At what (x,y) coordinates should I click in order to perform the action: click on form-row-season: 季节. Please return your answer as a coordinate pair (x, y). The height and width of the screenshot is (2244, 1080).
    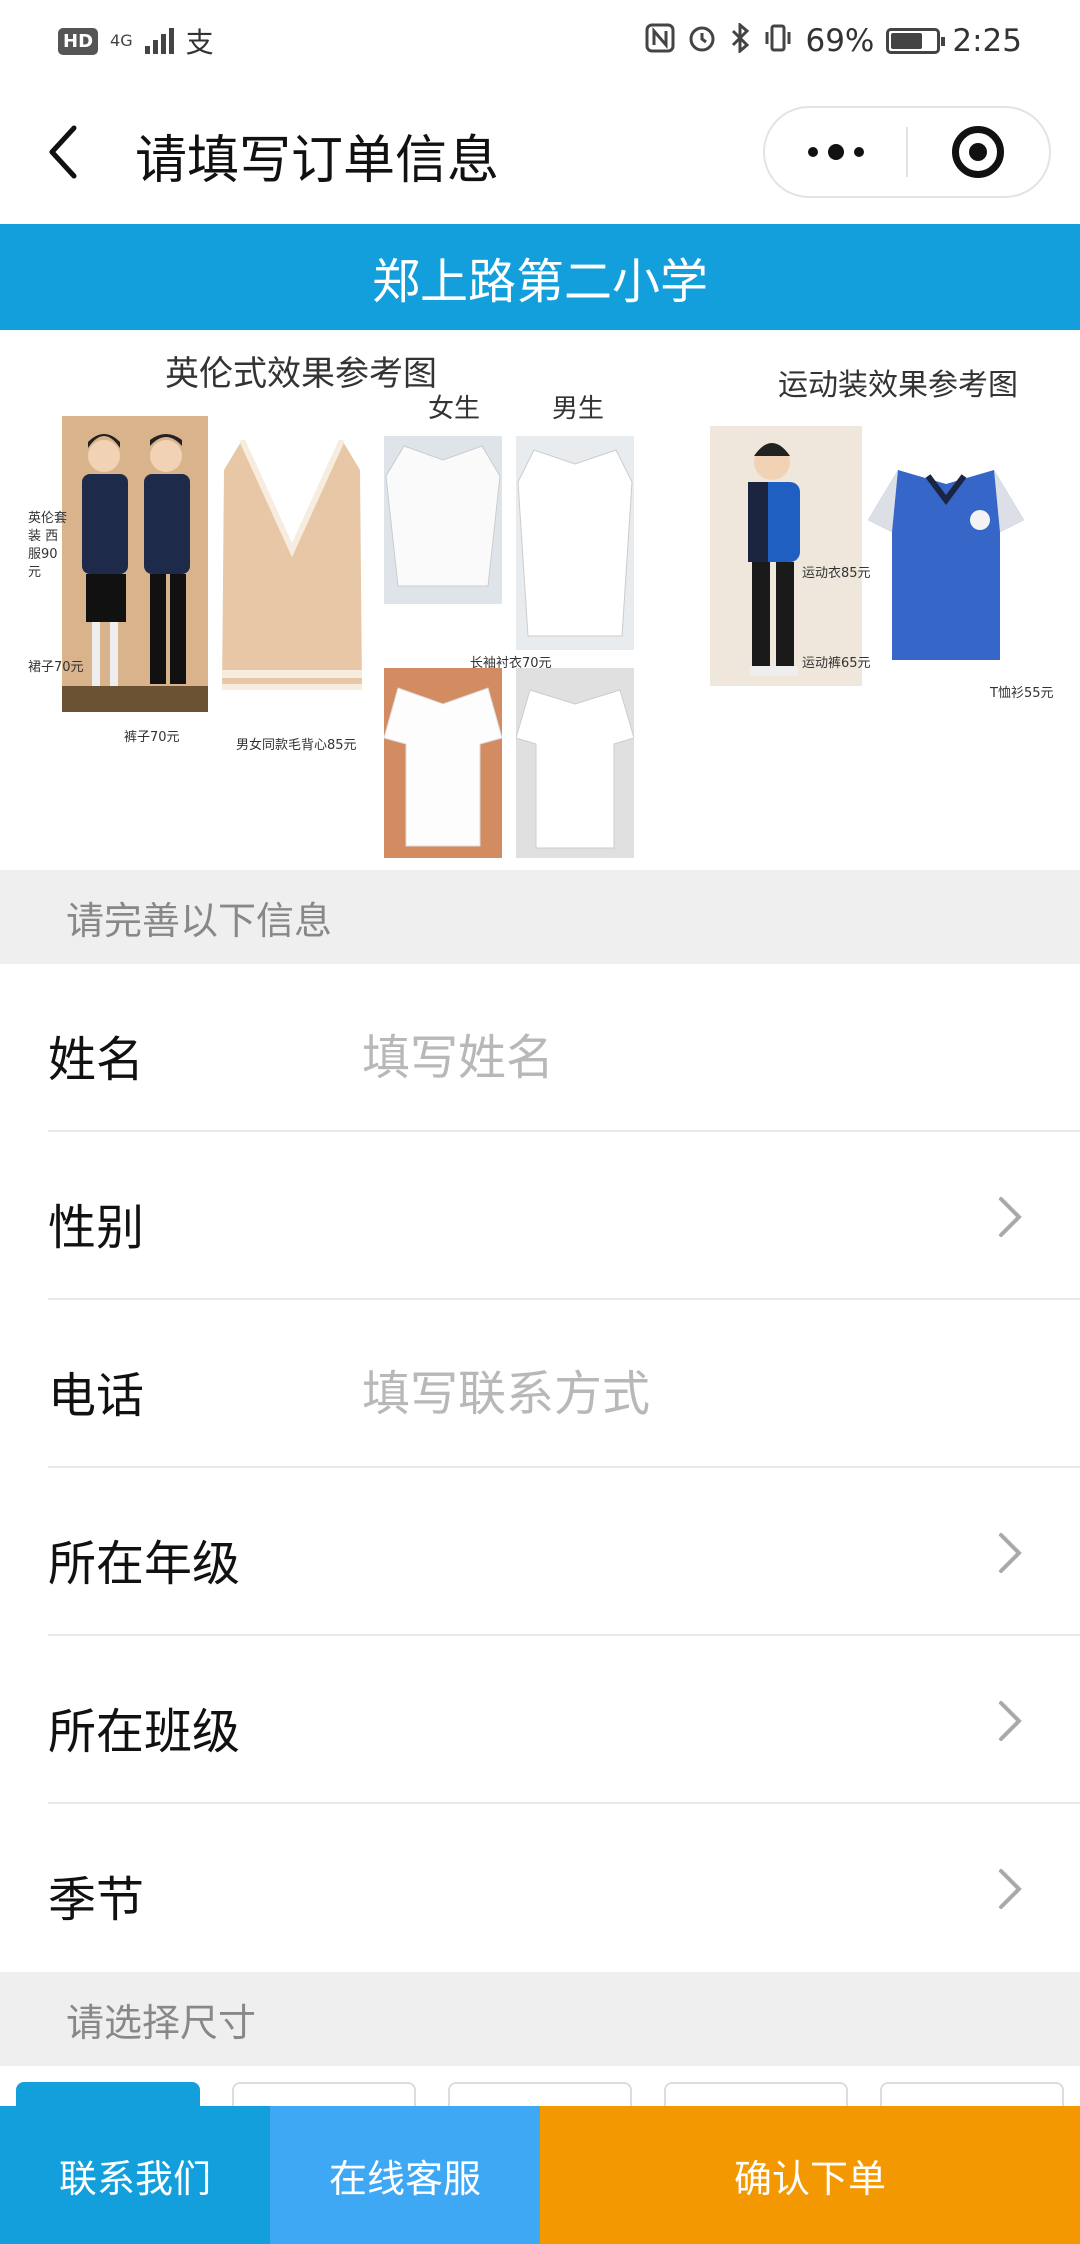
    Looking at the image, I should click on (540, 1888).